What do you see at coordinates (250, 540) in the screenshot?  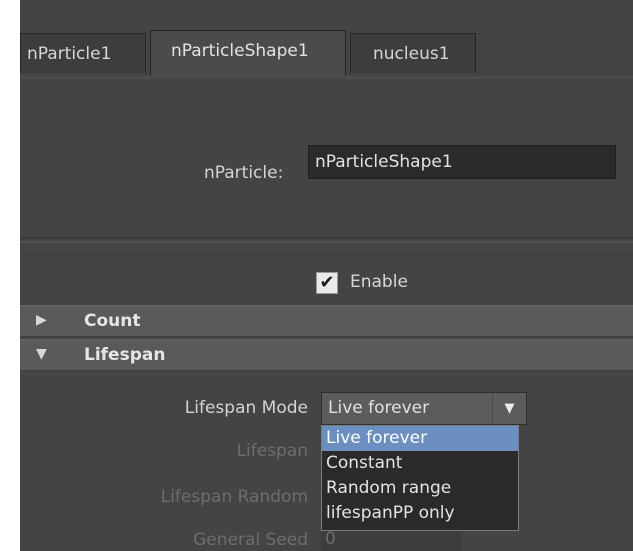 I see `general-seed-label: General Seed` at bounding box center [250, 540].